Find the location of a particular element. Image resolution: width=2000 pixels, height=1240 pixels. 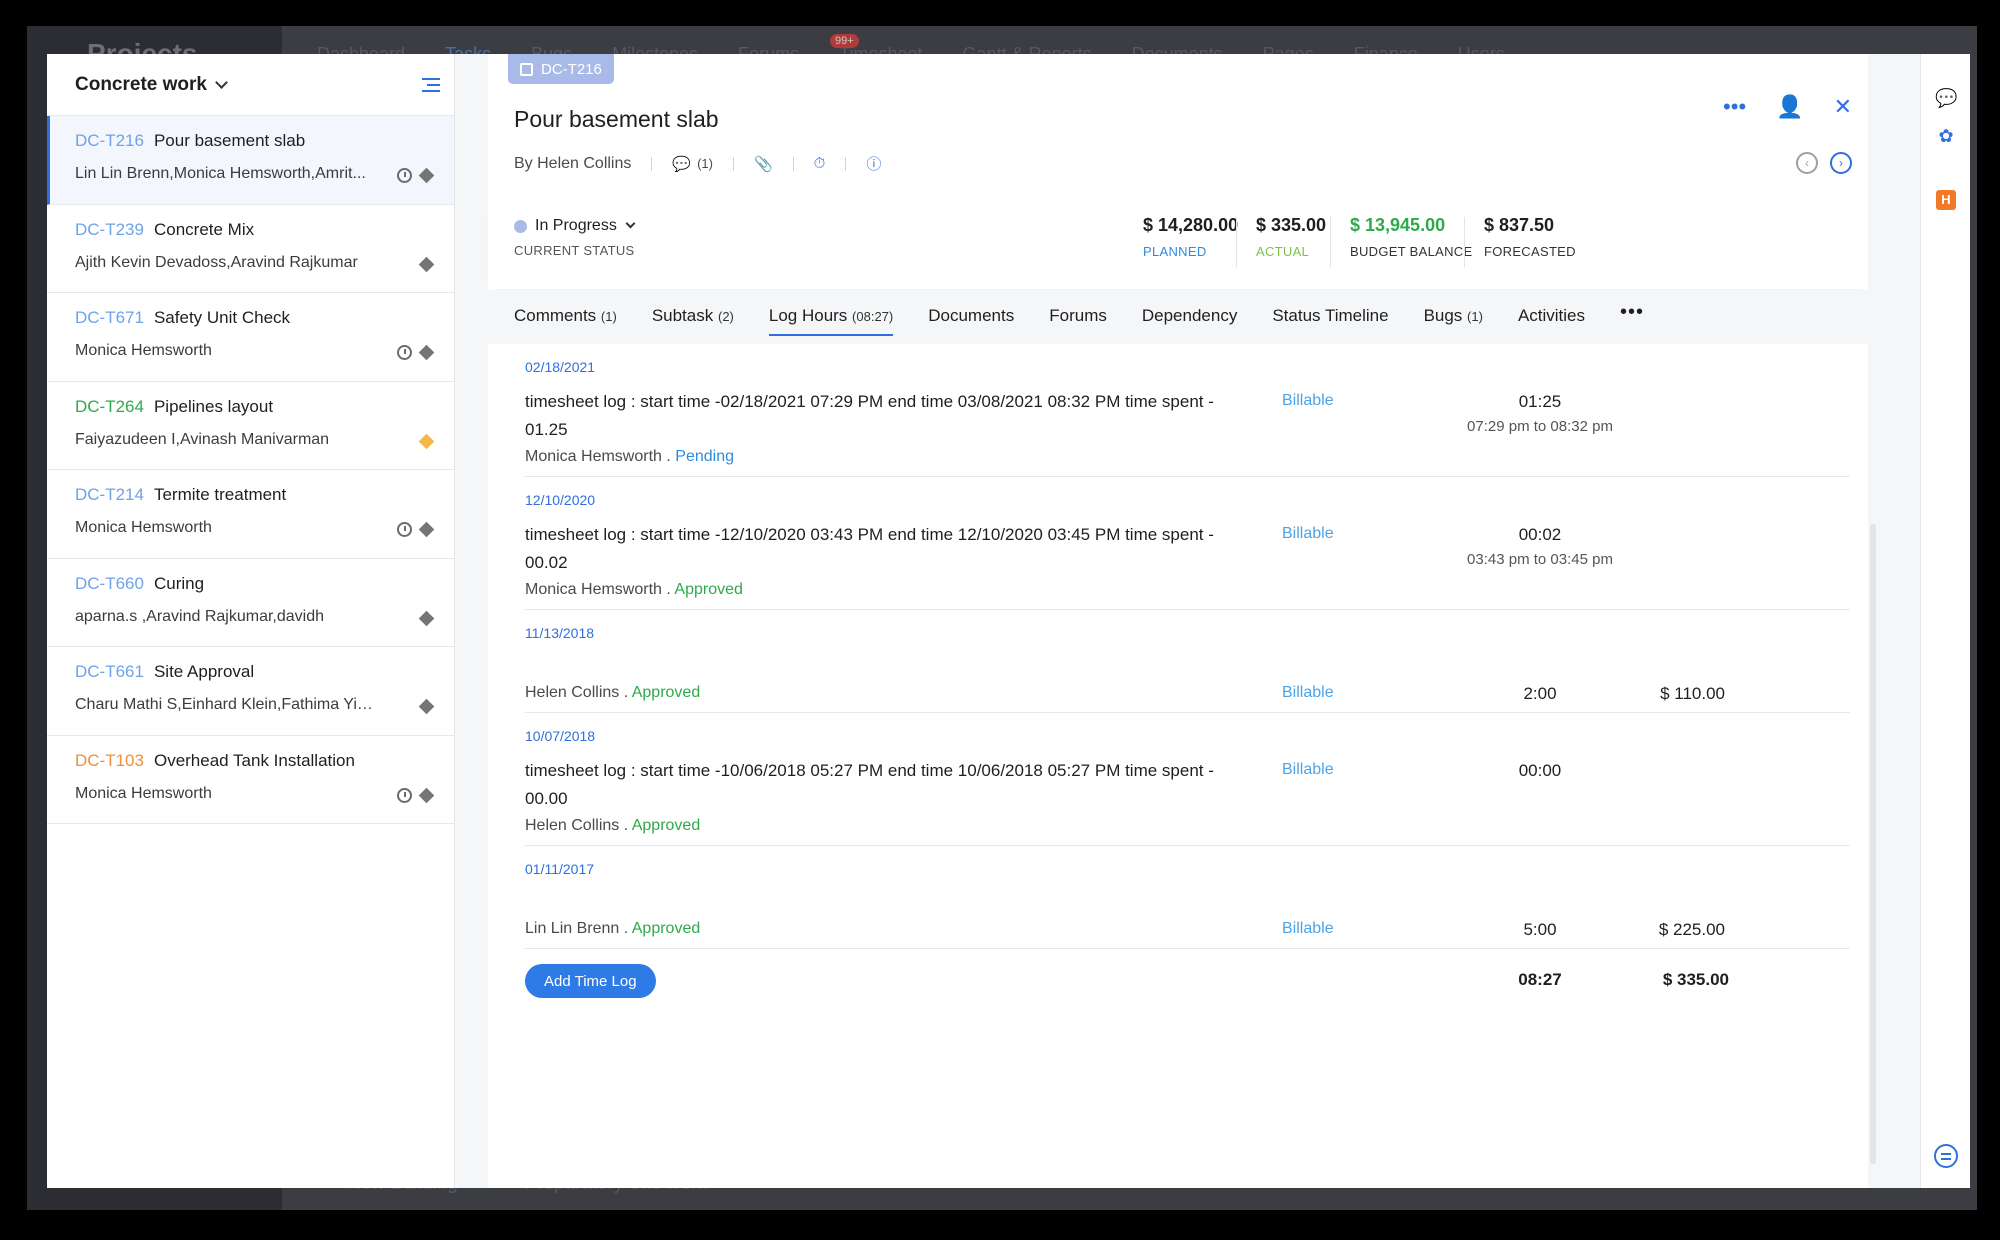

task-list-item: DC-T671 Safety Unit Check Monica Hemsworth is located at coordinates (250, 337).